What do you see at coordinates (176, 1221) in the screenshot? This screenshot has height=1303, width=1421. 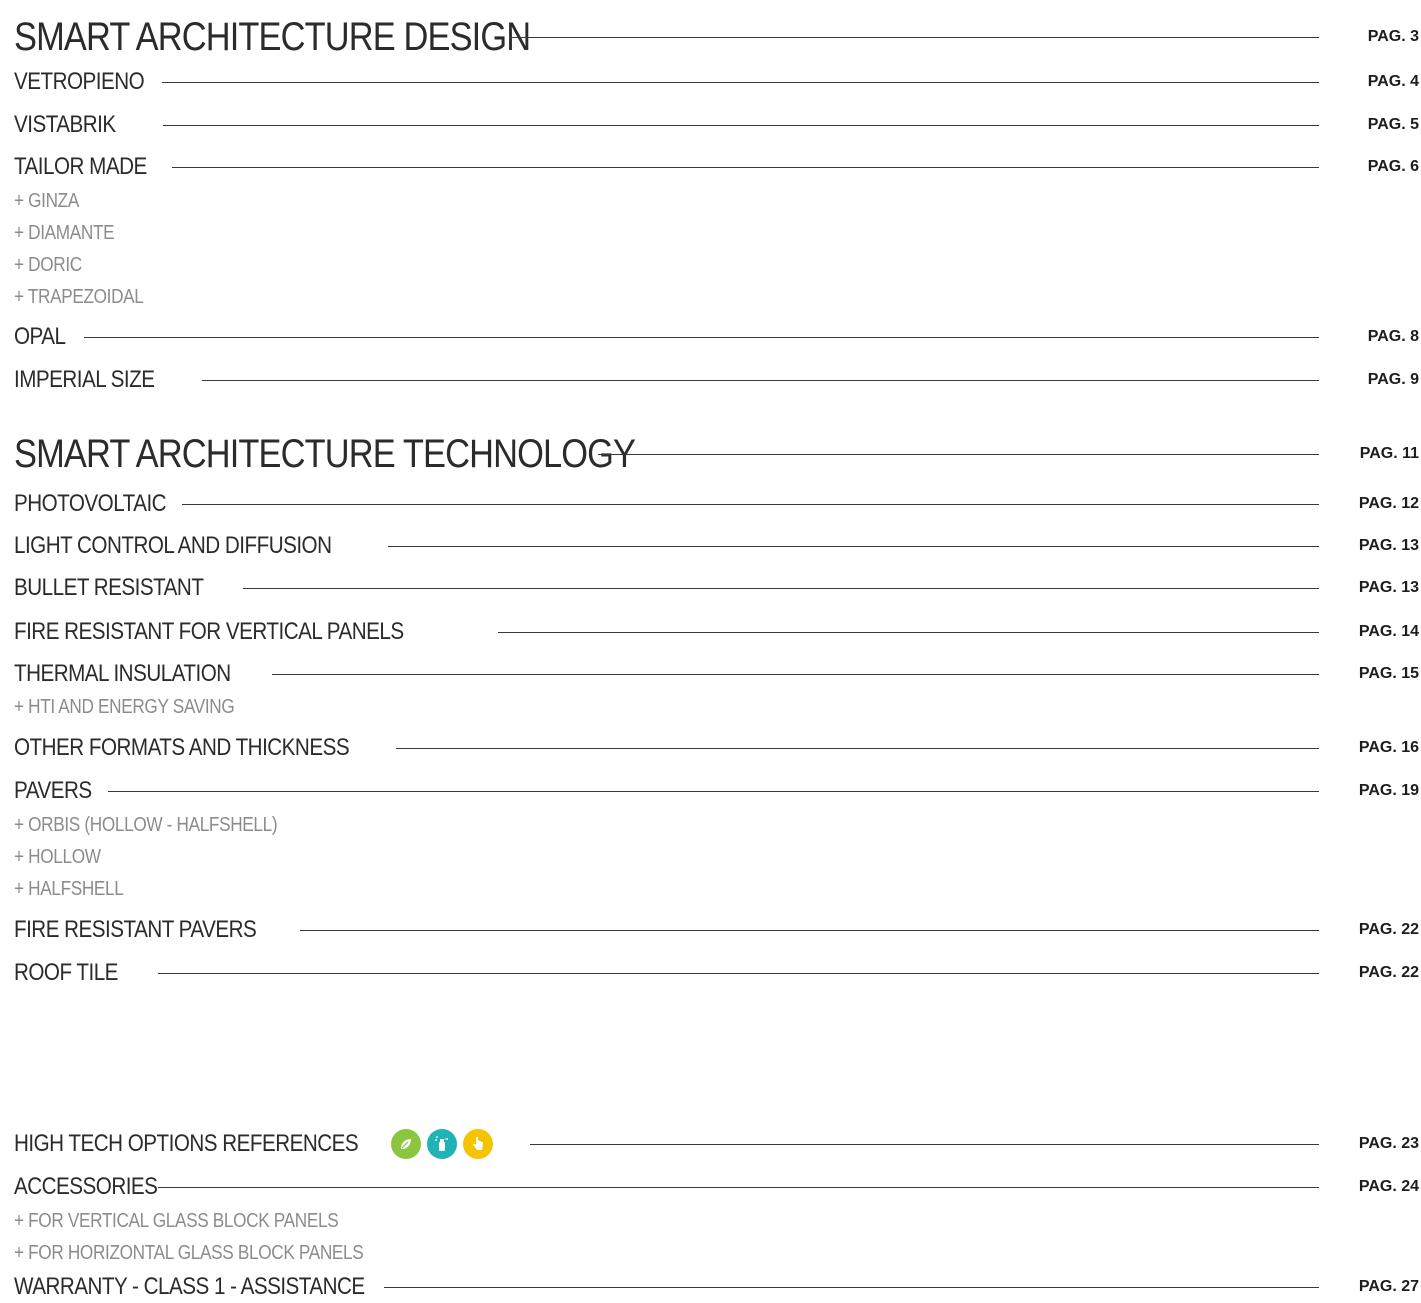 I see `toc-subentry: + FOR VERTICAL GLASS BLOCK PANELS` at bounding box center [176, 1221].